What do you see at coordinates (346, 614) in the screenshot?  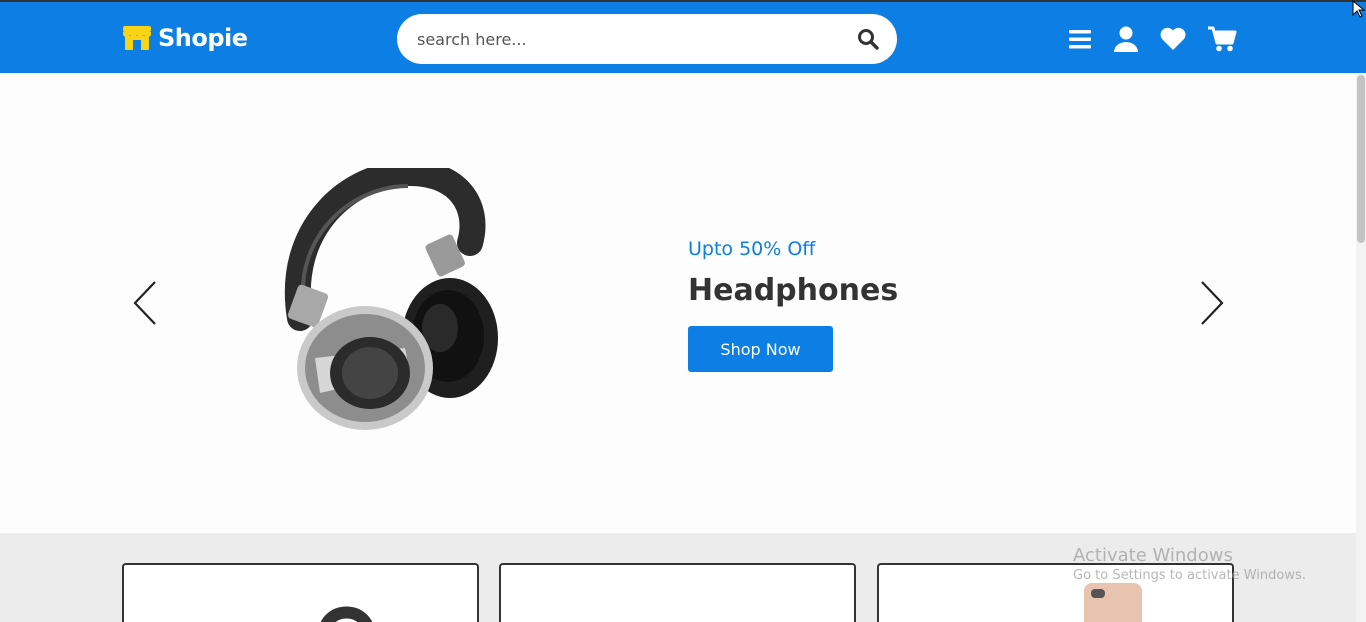 I see `product-image` at bounding box center [346, 614].